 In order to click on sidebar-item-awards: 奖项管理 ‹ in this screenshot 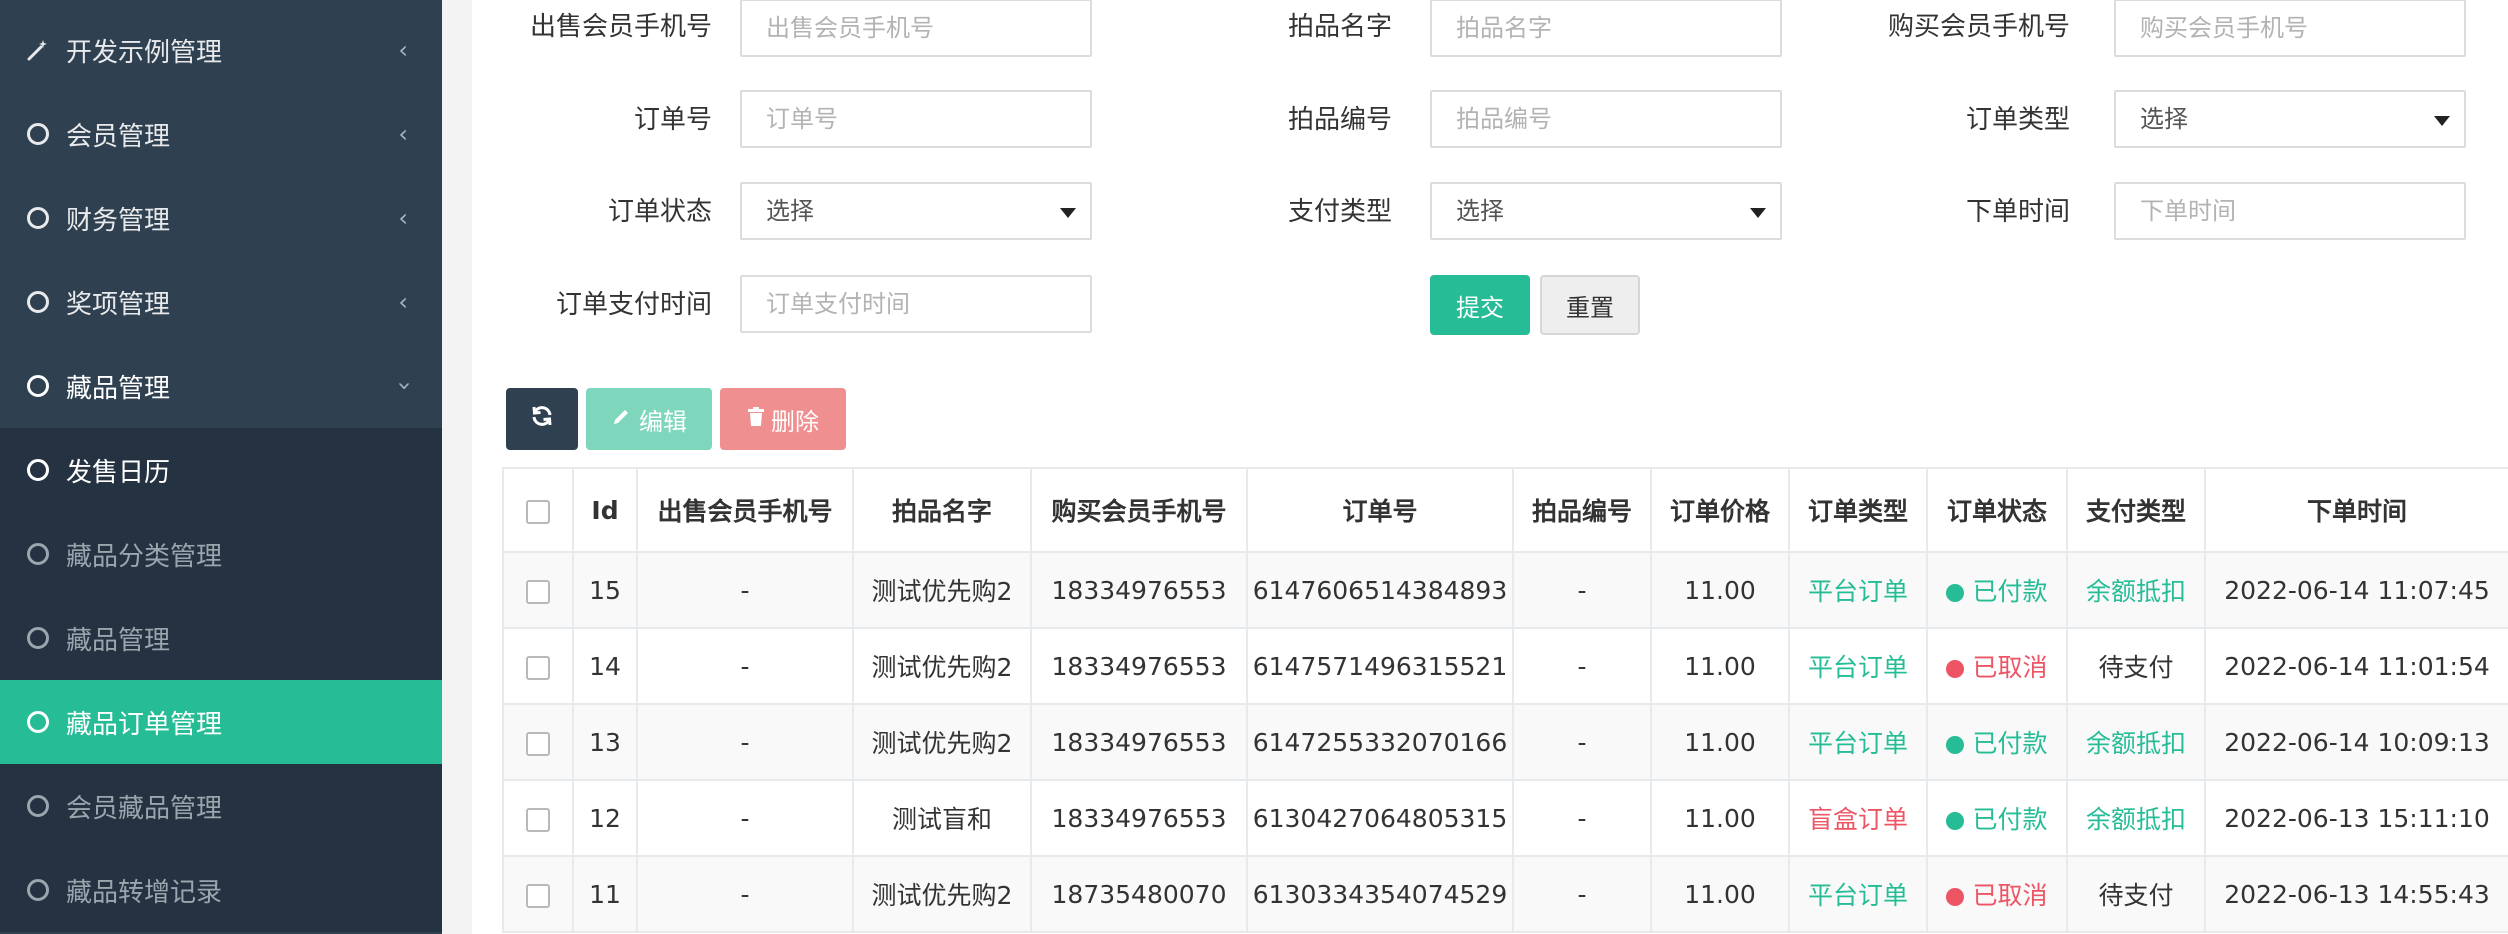, I will do `click(221, 302)`.